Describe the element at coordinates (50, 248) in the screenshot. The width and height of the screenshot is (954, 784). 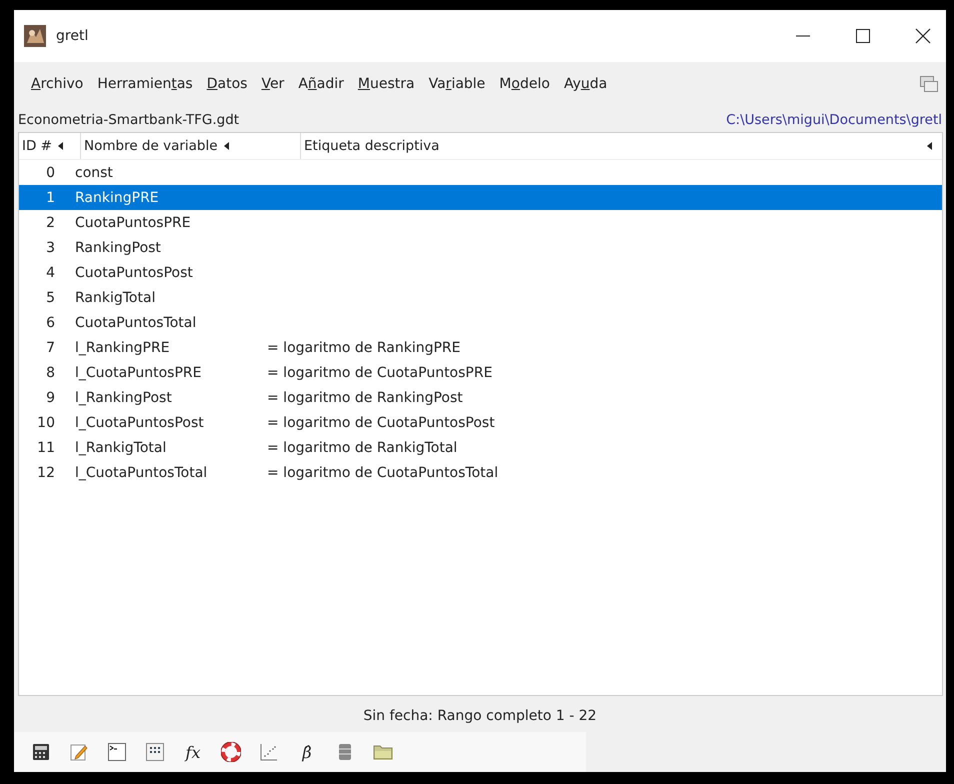
I see `table-cell-text: 3` at that location.